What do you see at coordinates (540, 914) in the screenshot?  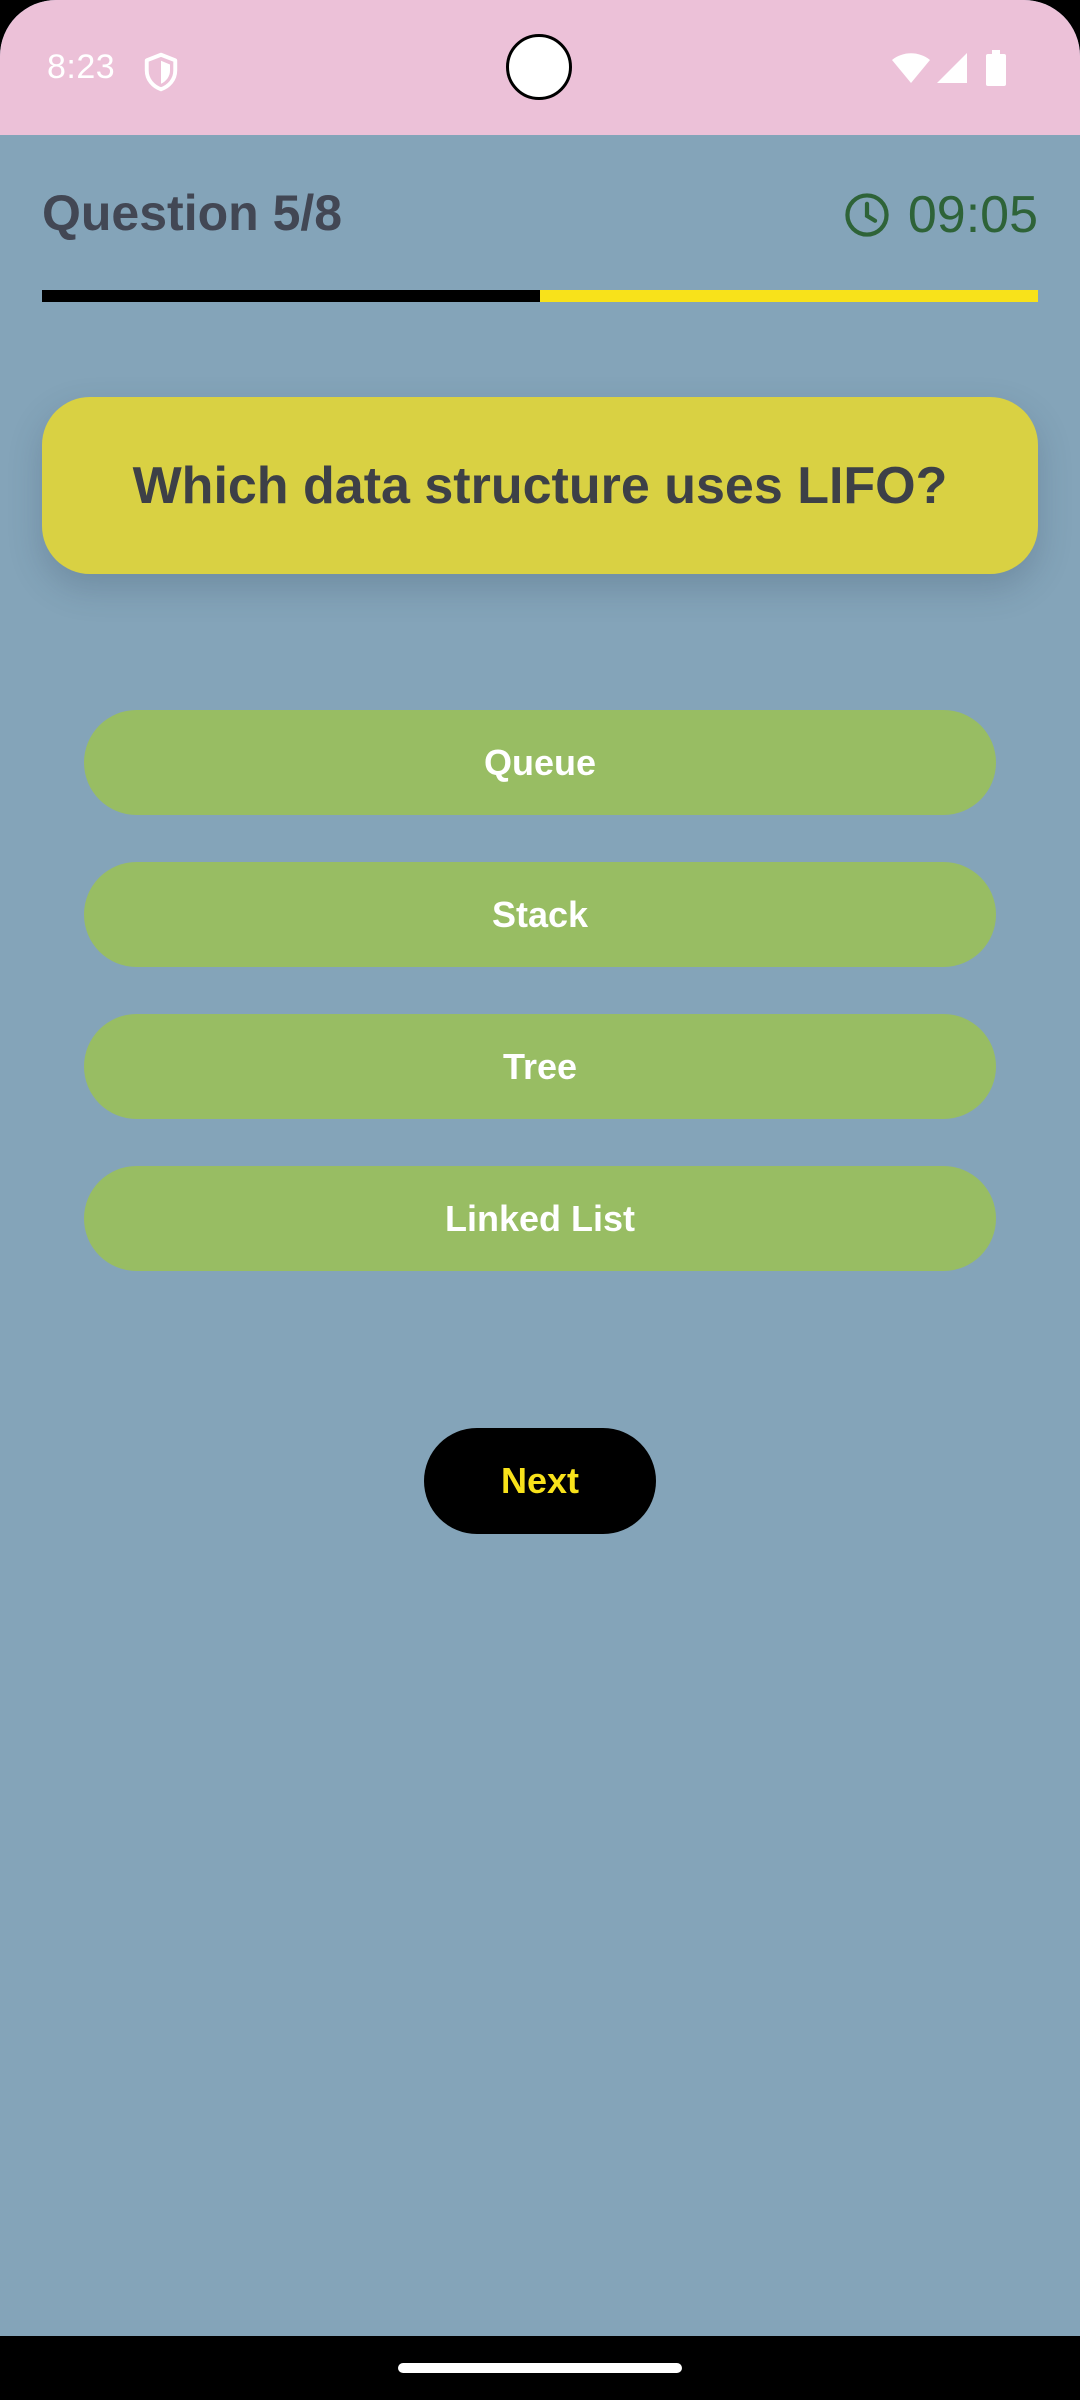 I see `option-button-stack: Stack` at bounding box center [540, 914].